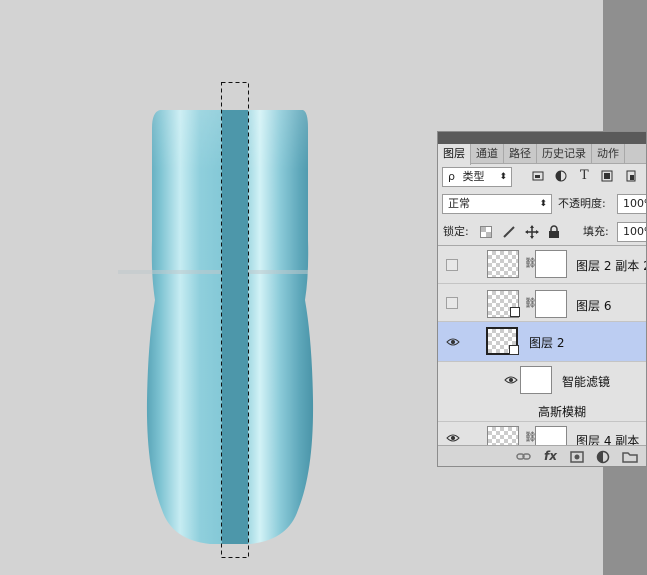  What do you see at coordinates (451, 176) in the screenshot?
I see `search-icon: ρ` at bounding box center [451, 176].